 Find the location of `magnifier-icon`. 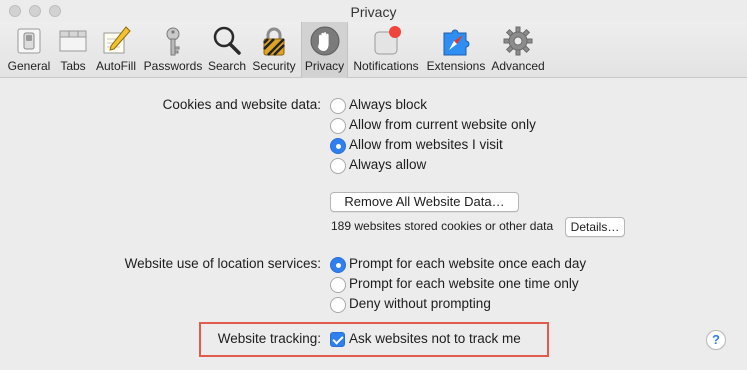

magnifier-icon is located at coordinates (227, 40).